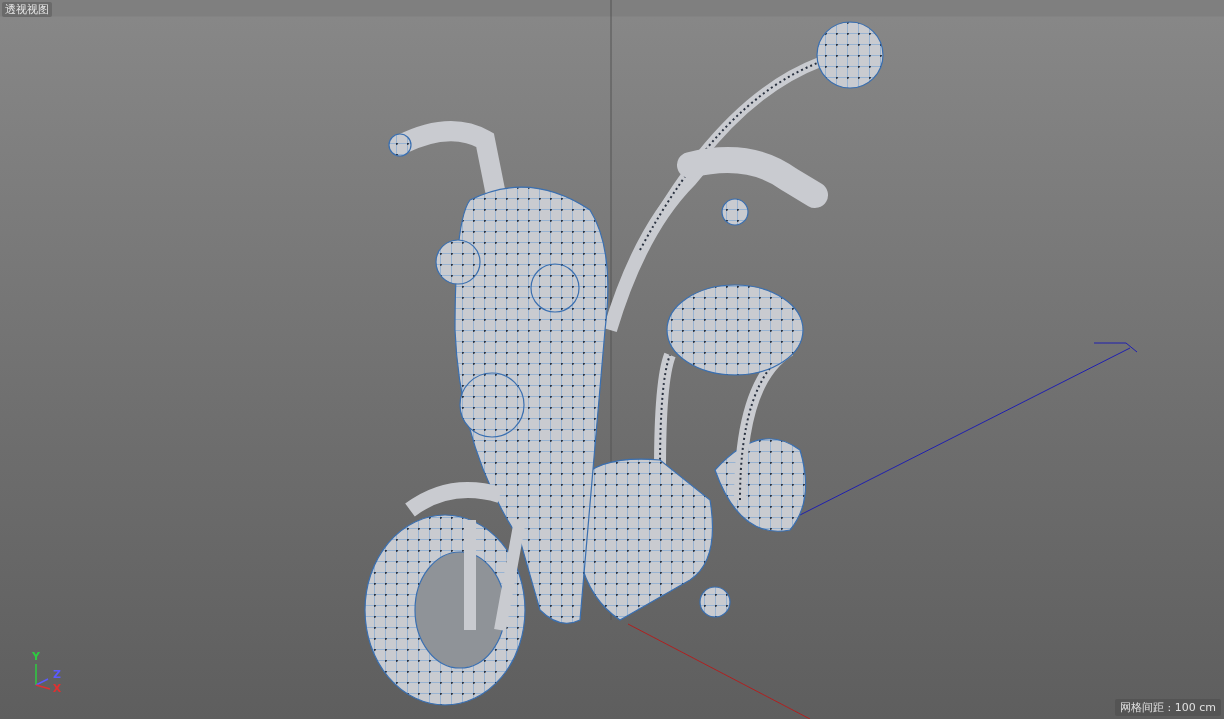  I want to click on gizmo-axis-label: X, so click(57, 688).